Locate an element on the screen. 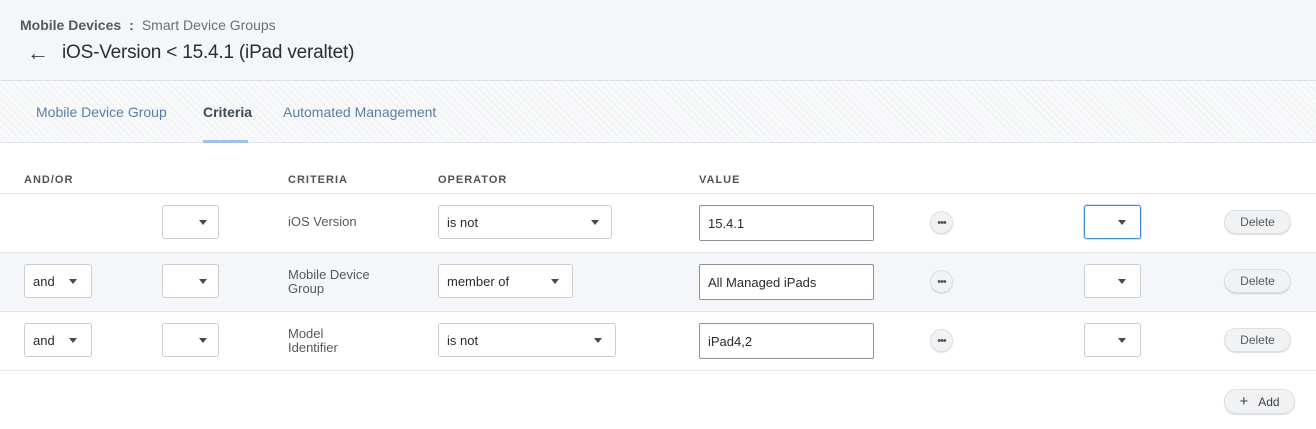  back-arrow-icon: ← is located at coordinates (38, 53).